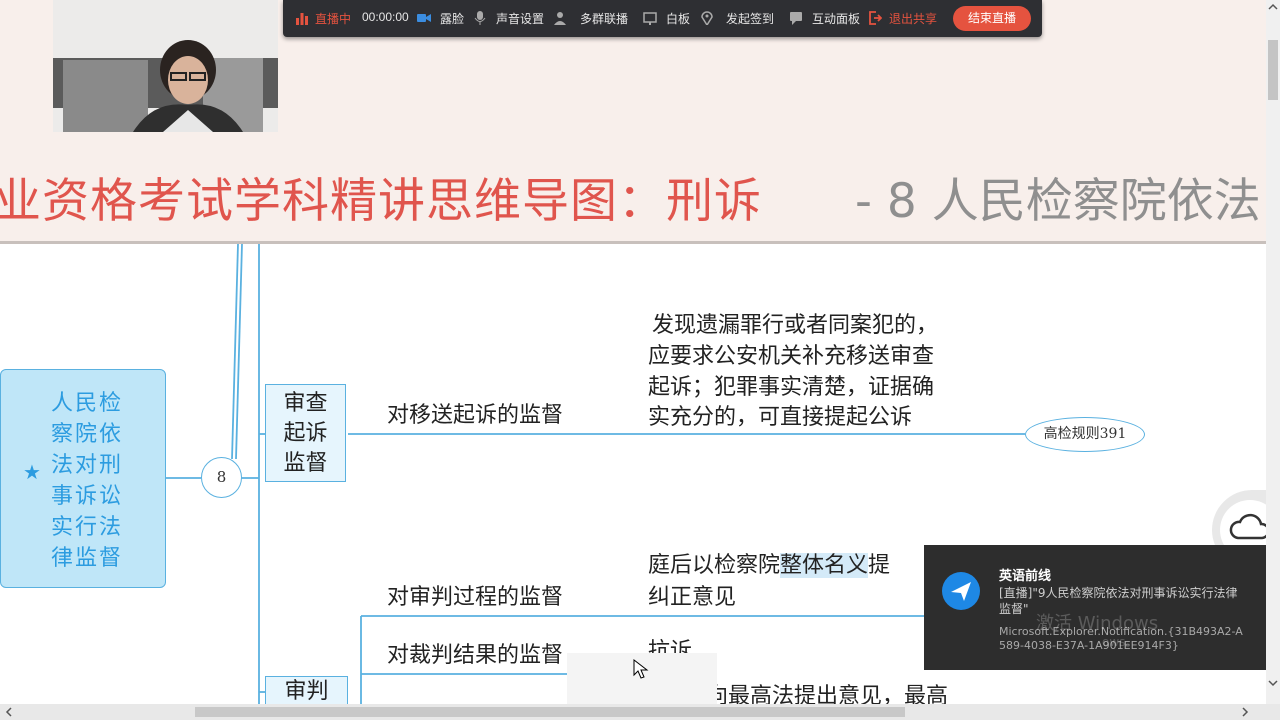 Image resolution: width=1280 pixels, height=720 pixels. I want to click on app-logo-icon, so click(961, 591).